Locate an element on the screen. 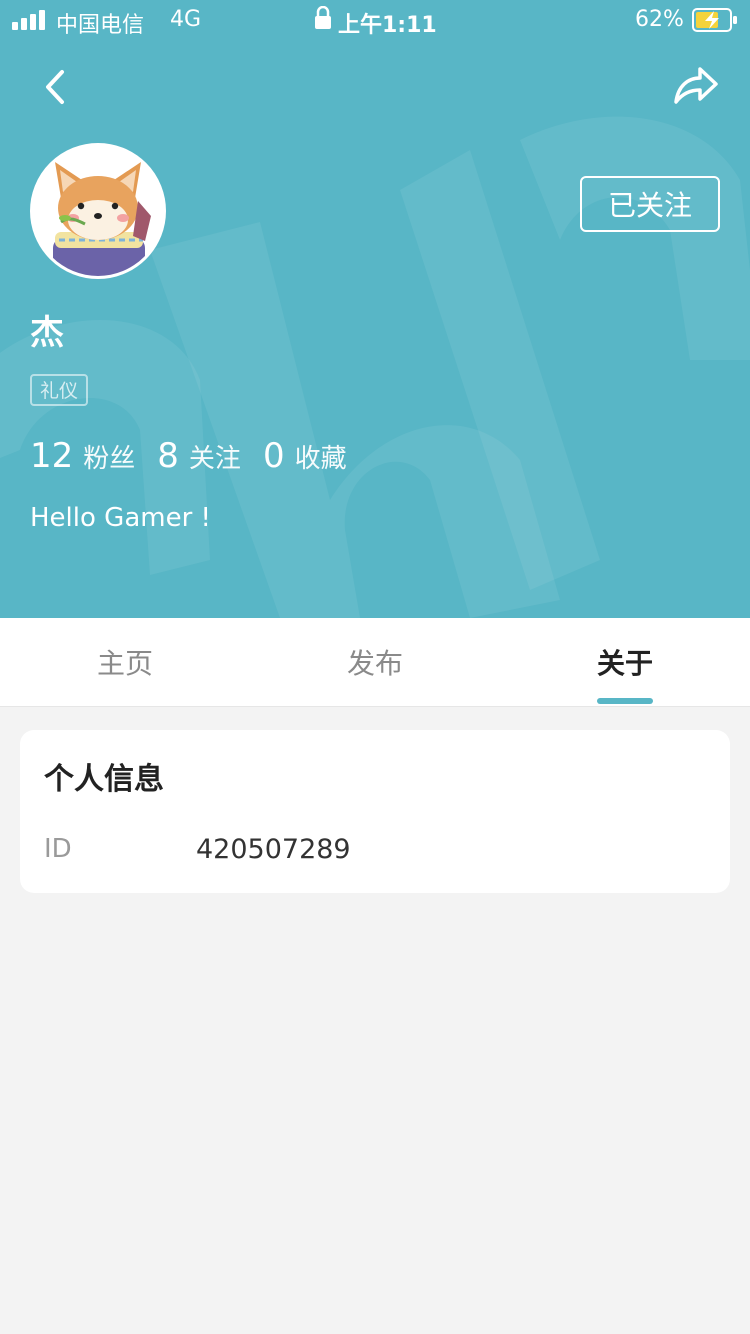  status-bar: 中国电信 4G 上午1:11 62% is located at coordinates (375, 20).